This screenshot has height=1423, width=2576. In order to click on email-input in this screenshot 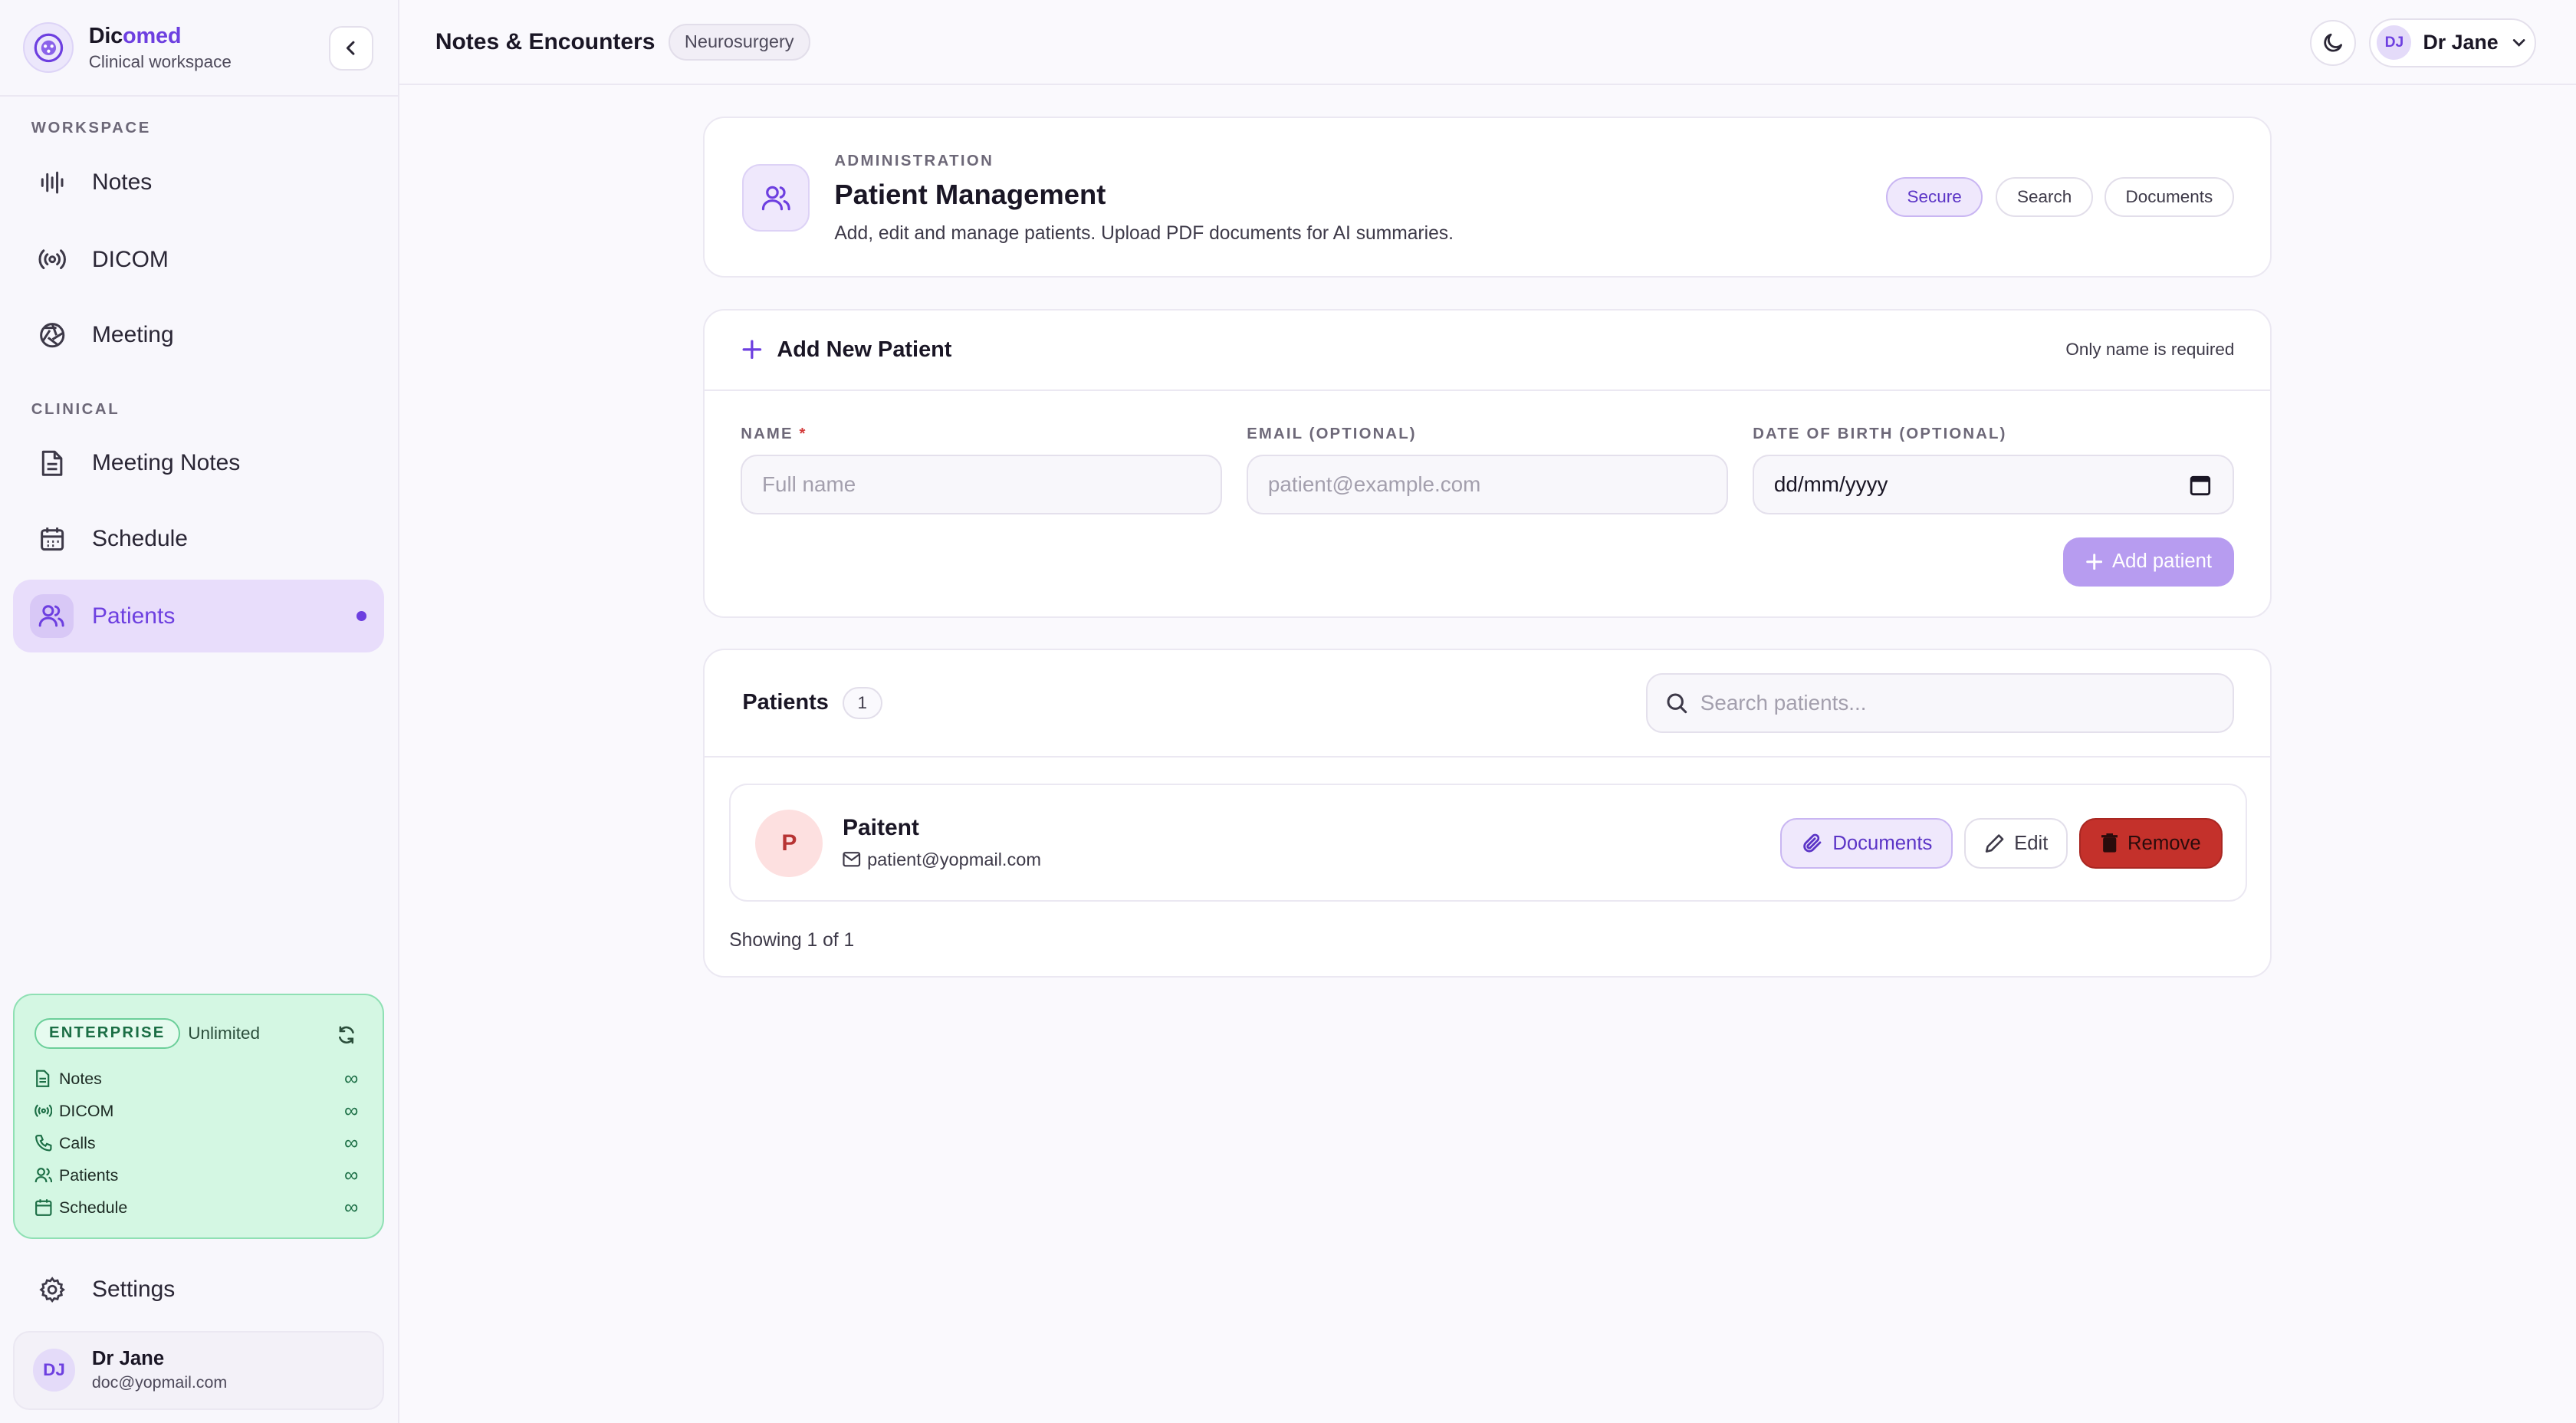, I will do `click(1488, 484)`.